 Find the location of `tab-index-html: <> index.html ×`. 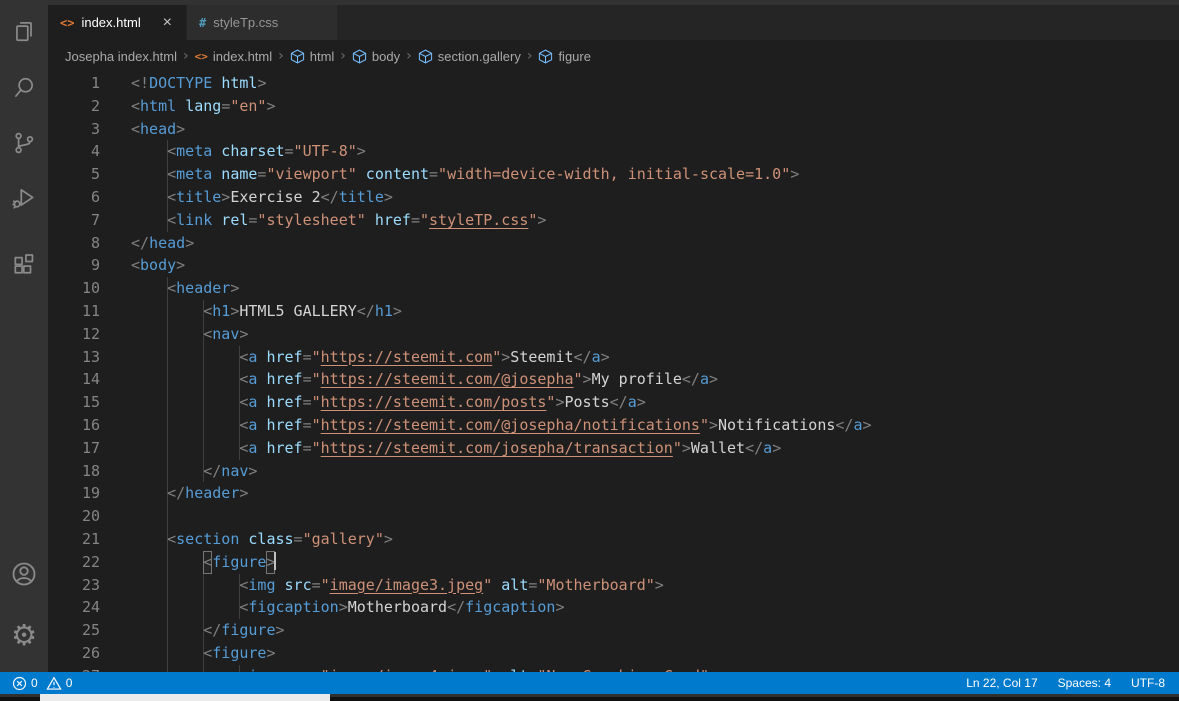

tab-index-html: <> index.html × is located at coordinates (117, 22).